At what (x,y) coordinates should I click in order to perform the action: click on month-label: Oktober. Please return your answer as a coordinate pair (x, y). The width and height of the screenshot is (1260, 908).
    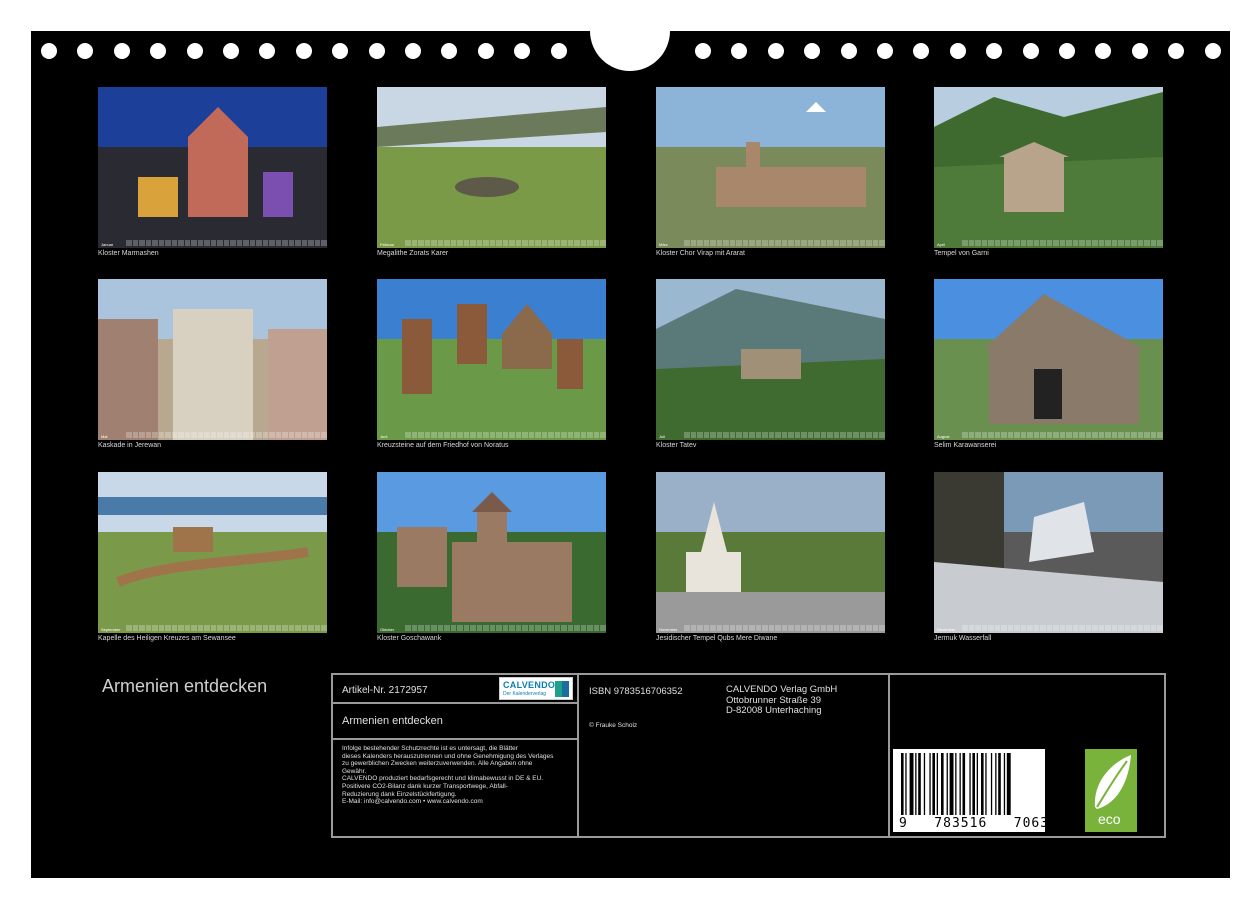
    Looking at the image, I should click on (387, 629).